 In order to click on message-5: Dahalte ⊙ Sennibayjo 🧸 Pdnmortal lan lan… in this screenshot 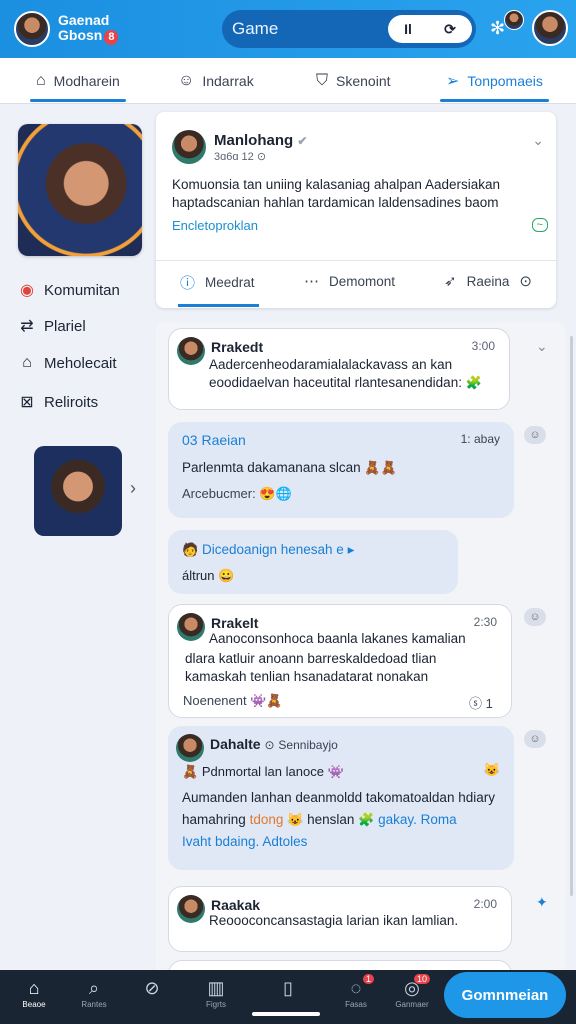, I will do `click(341, 798)`.